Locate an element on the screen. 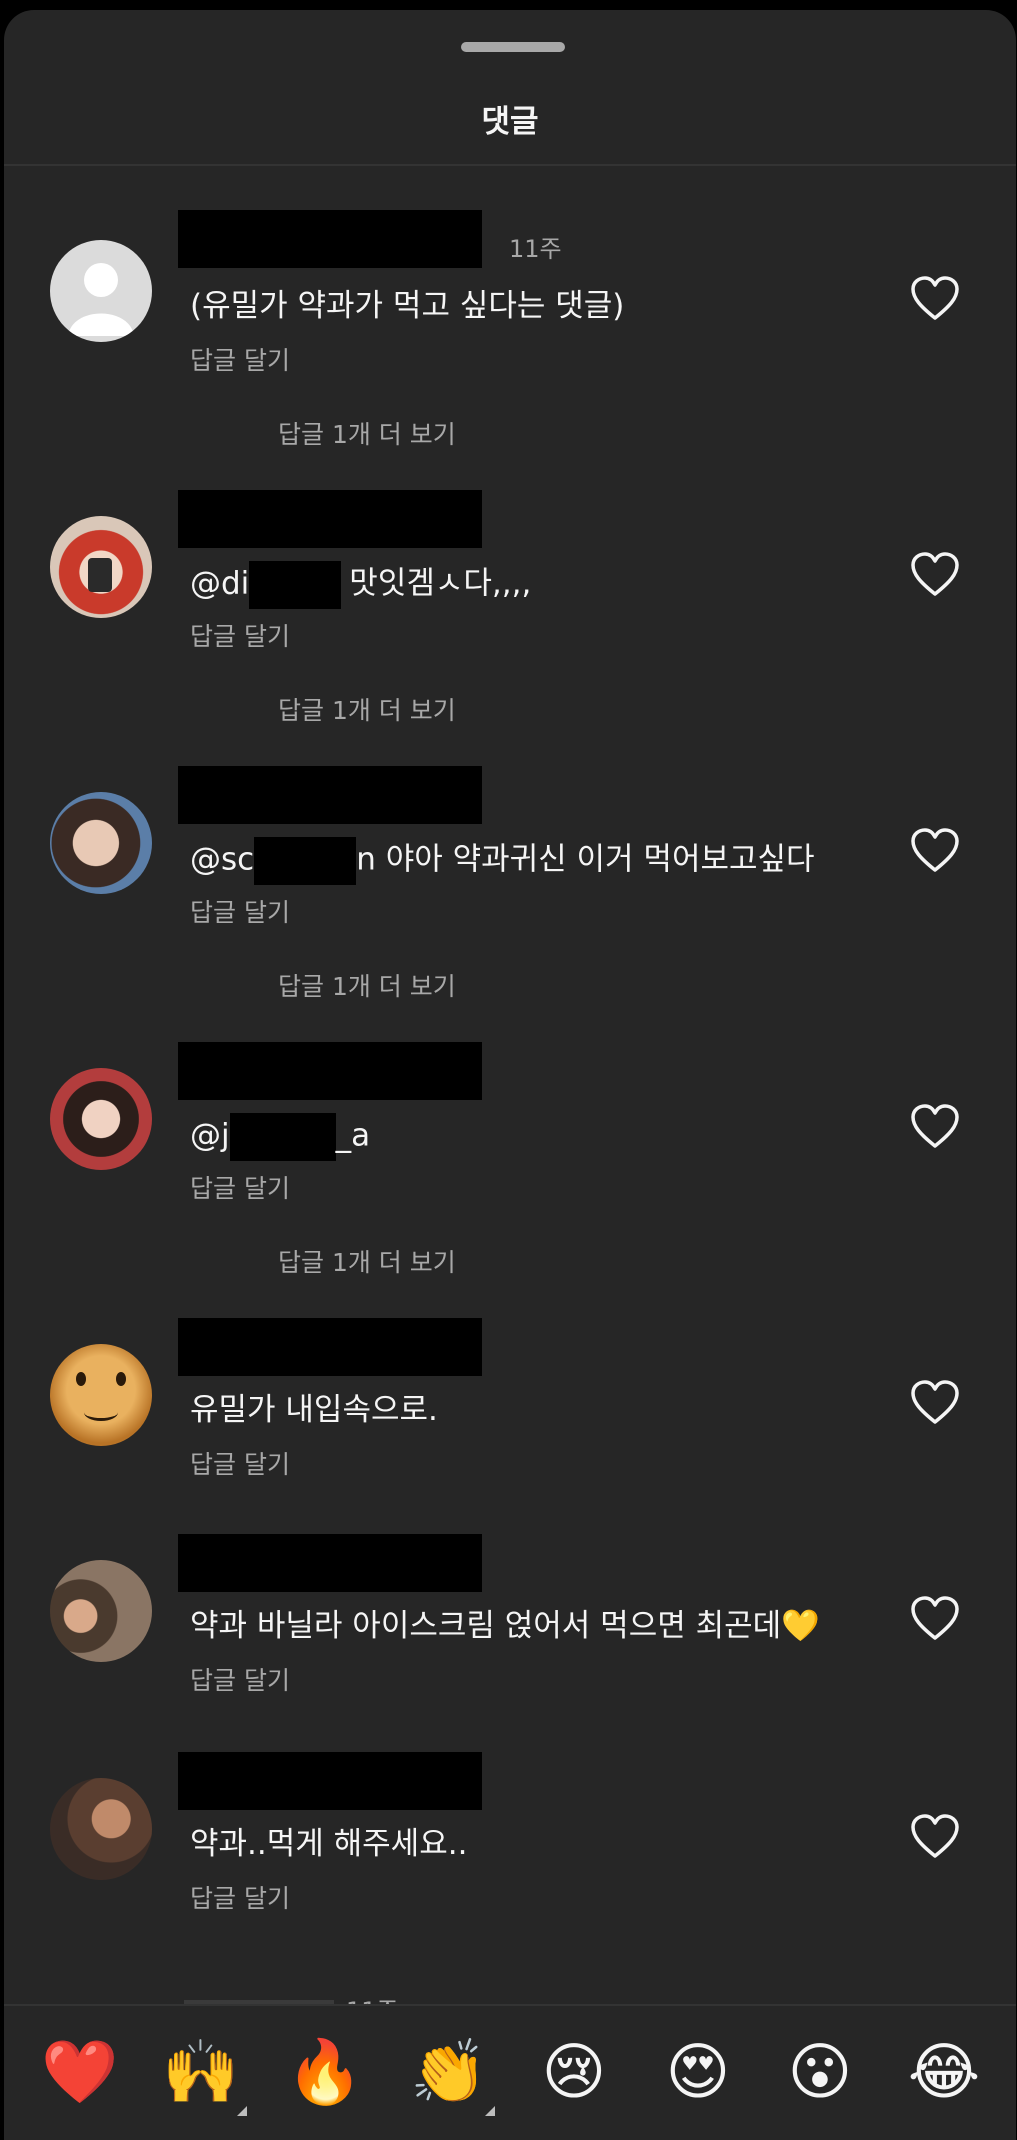 Image resolution: width=1017 pixels, height=2140 pixels. comment-body: _a is located at coordinates (353, 1135).